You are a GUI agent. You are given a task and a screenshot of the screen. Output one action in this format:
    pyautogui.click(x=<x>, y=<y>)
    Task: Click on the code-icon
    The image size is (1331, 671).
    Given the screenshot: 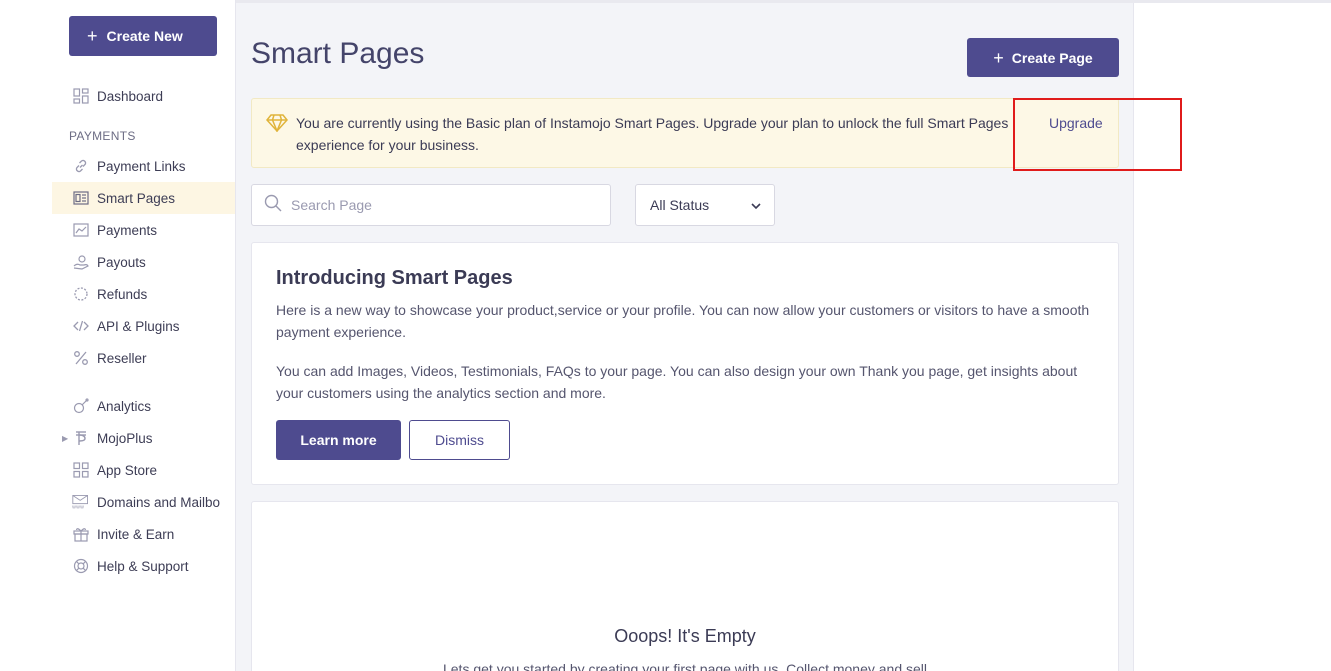 What is the action you would take?
    pyautogui.click(x=81, y=326)
    